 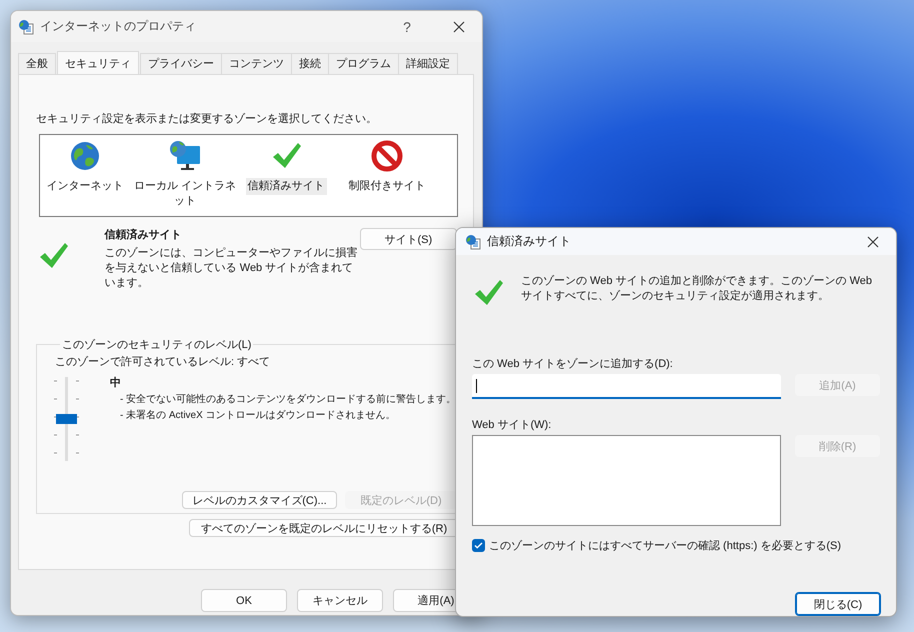 What do you see at coordinates (98, 62) in the screenshot?
I see `tab: セキュリティ` at bounding box center [98, 62].